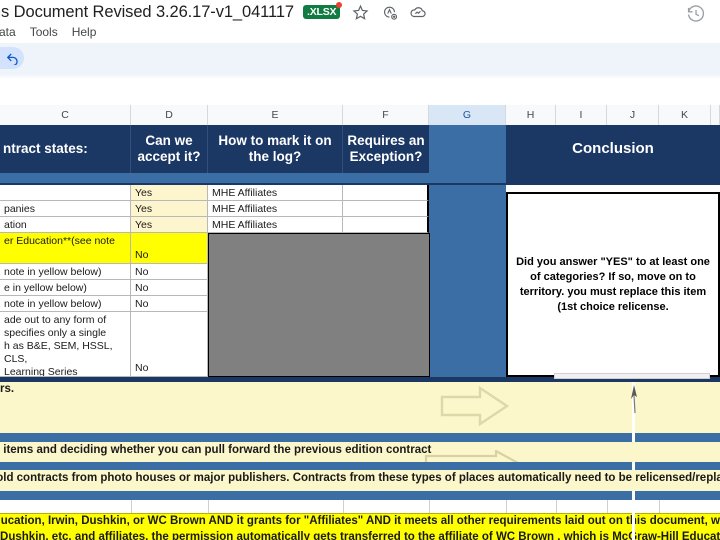  What do you see at coordinates (44, 32) in the screenshot?
I see `menu-item-tools: Tools` at bounding box center [44, 32].